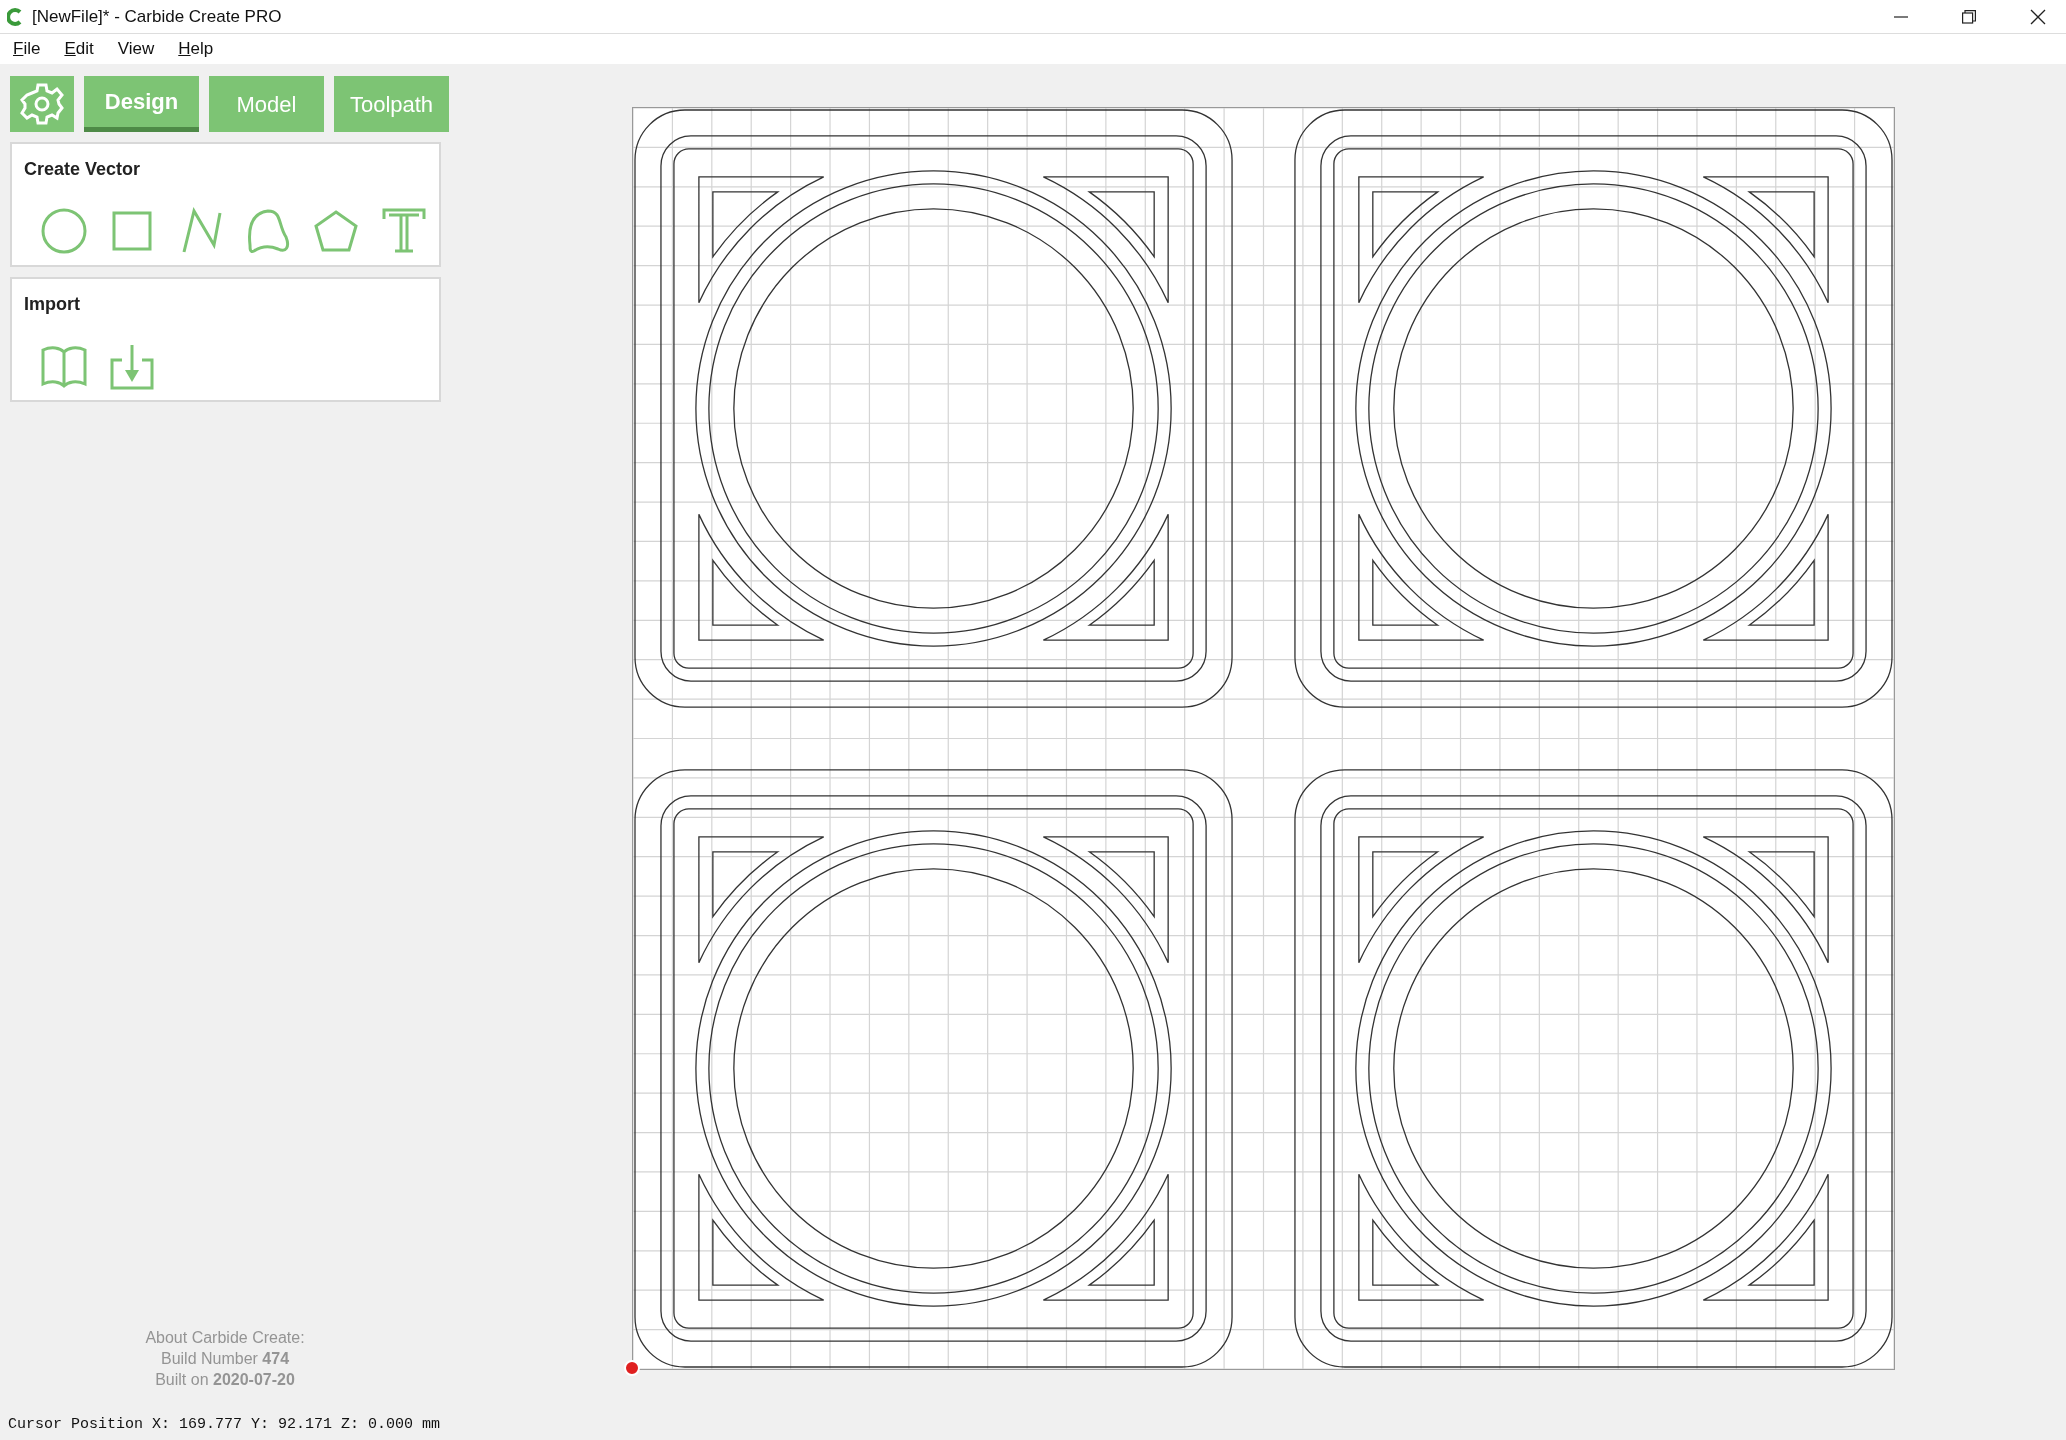 The height and width of the screenshot is (1440, 2066). What do you see at coordinates (15, 16) in the screenshot?
I see `app-logo-icon` at bounding box center [15, 16].